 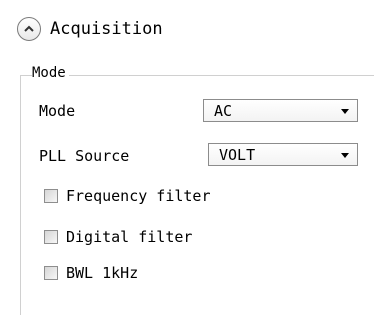 I want to click on digital-filter-checkbox, so click(x=51, y=237).